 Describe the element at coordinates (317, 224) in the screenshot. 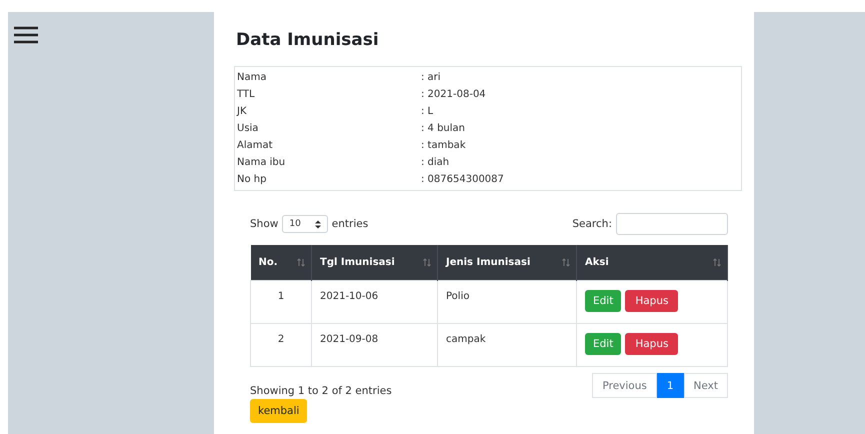

I see `spinner-icon` at that location.